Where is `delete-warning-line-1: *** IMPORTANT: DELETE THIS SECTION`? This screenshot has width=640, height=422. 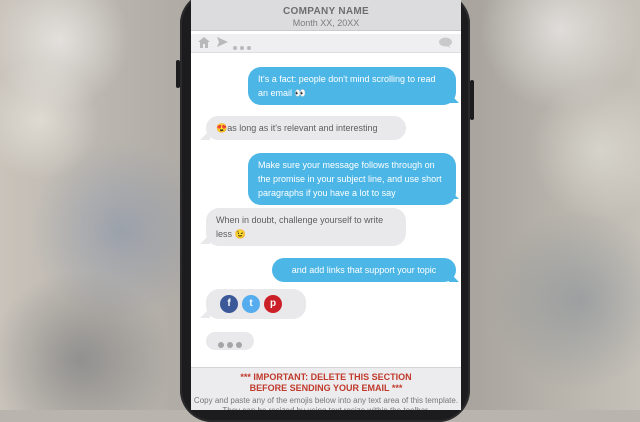 delete-warning-line-1: *** IMPORTANT: DELETE THIS SECTION is located at coordinates (326, 377).